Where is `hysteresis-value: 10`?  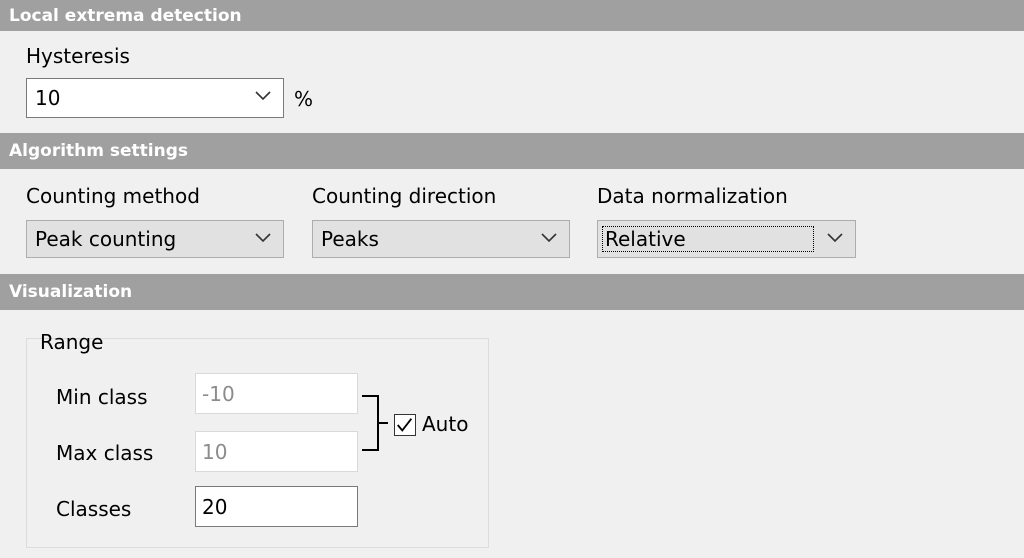 hysteresis-value: 10 is located at coordinates (48, 98).